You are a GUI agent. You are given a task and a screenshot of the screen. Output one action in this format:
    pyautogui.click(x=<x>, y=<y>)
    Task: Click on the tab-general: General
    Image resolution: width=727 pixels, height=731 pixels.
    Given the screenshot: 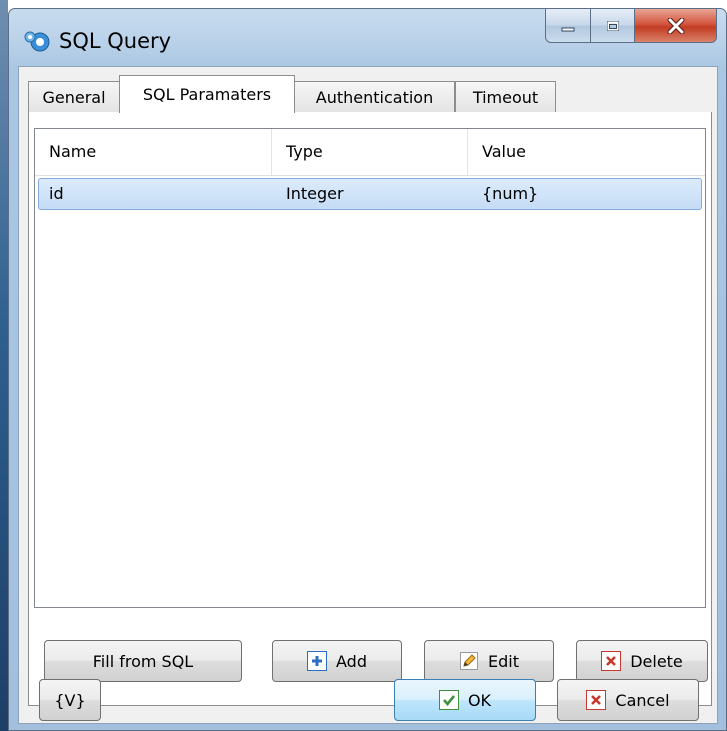 What is the action you would take?
    pyautogui.click(x=74, y=97)
    